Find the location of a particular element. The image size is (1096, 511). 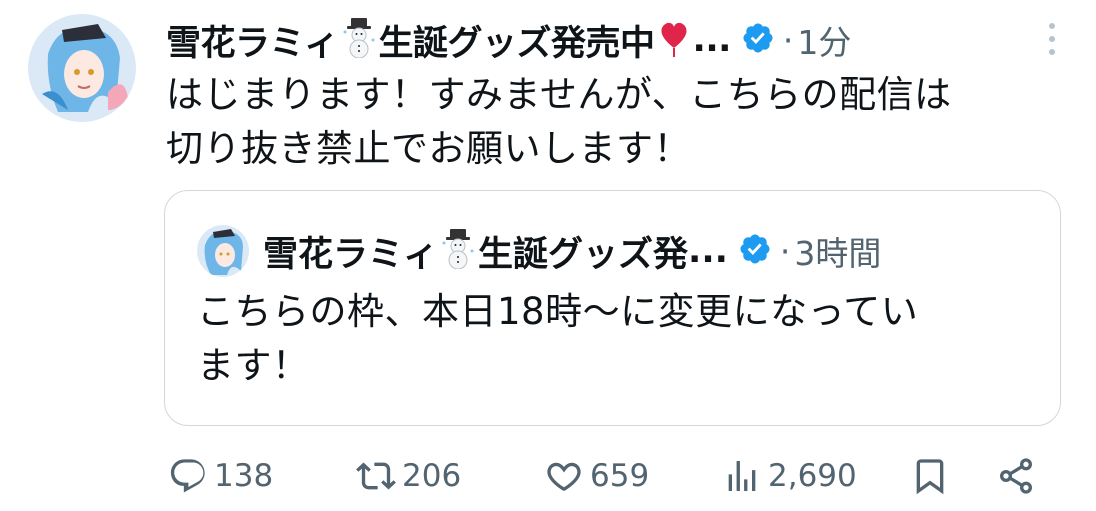

views-icon is located at coordinates (742, 476).